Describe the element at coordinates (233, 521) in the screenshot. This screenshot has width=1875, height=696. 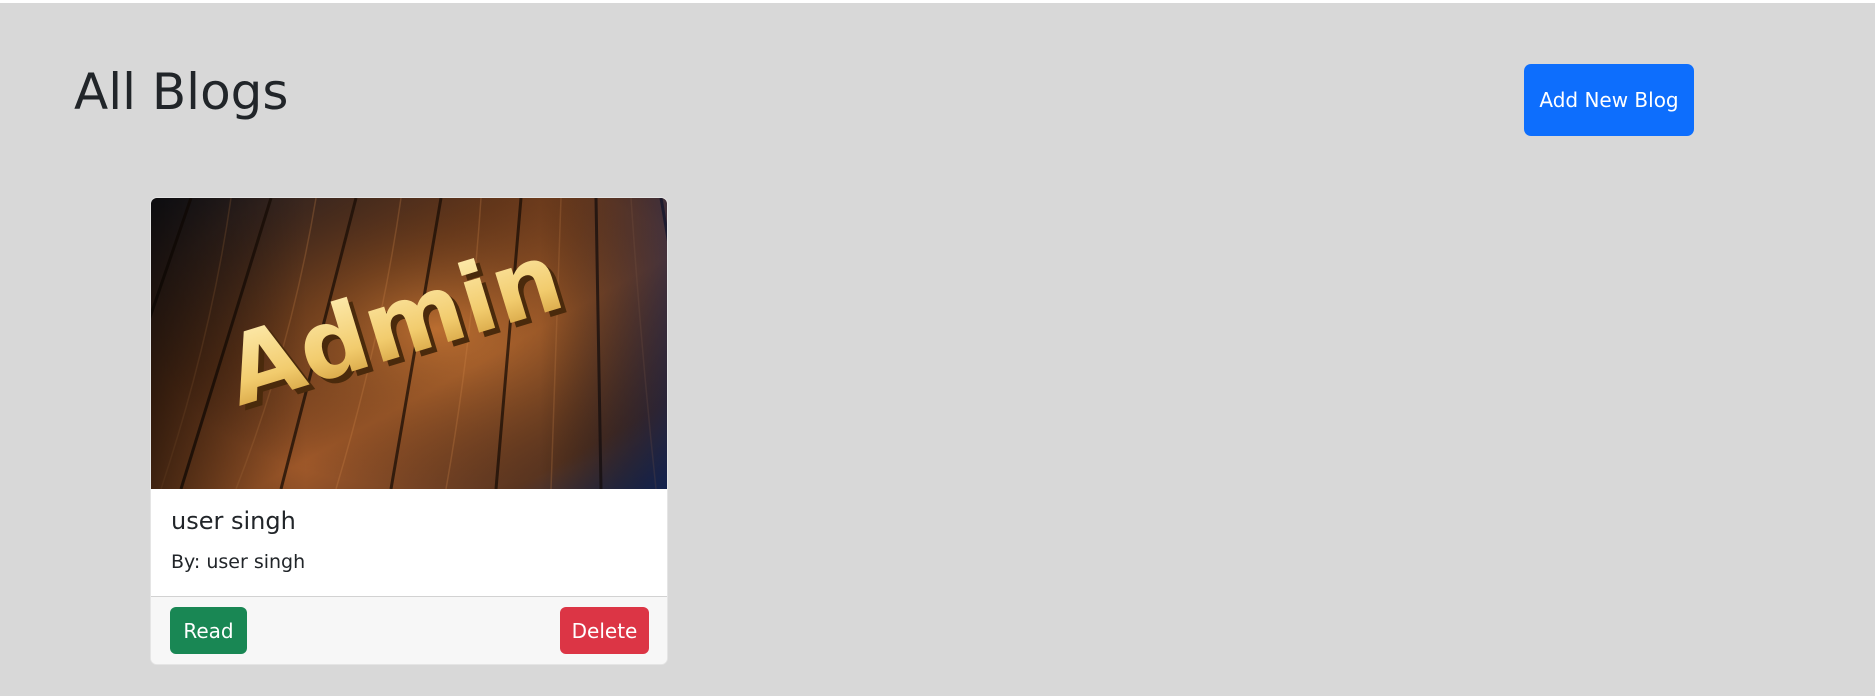
I see `blog-title: user singh` at that location.